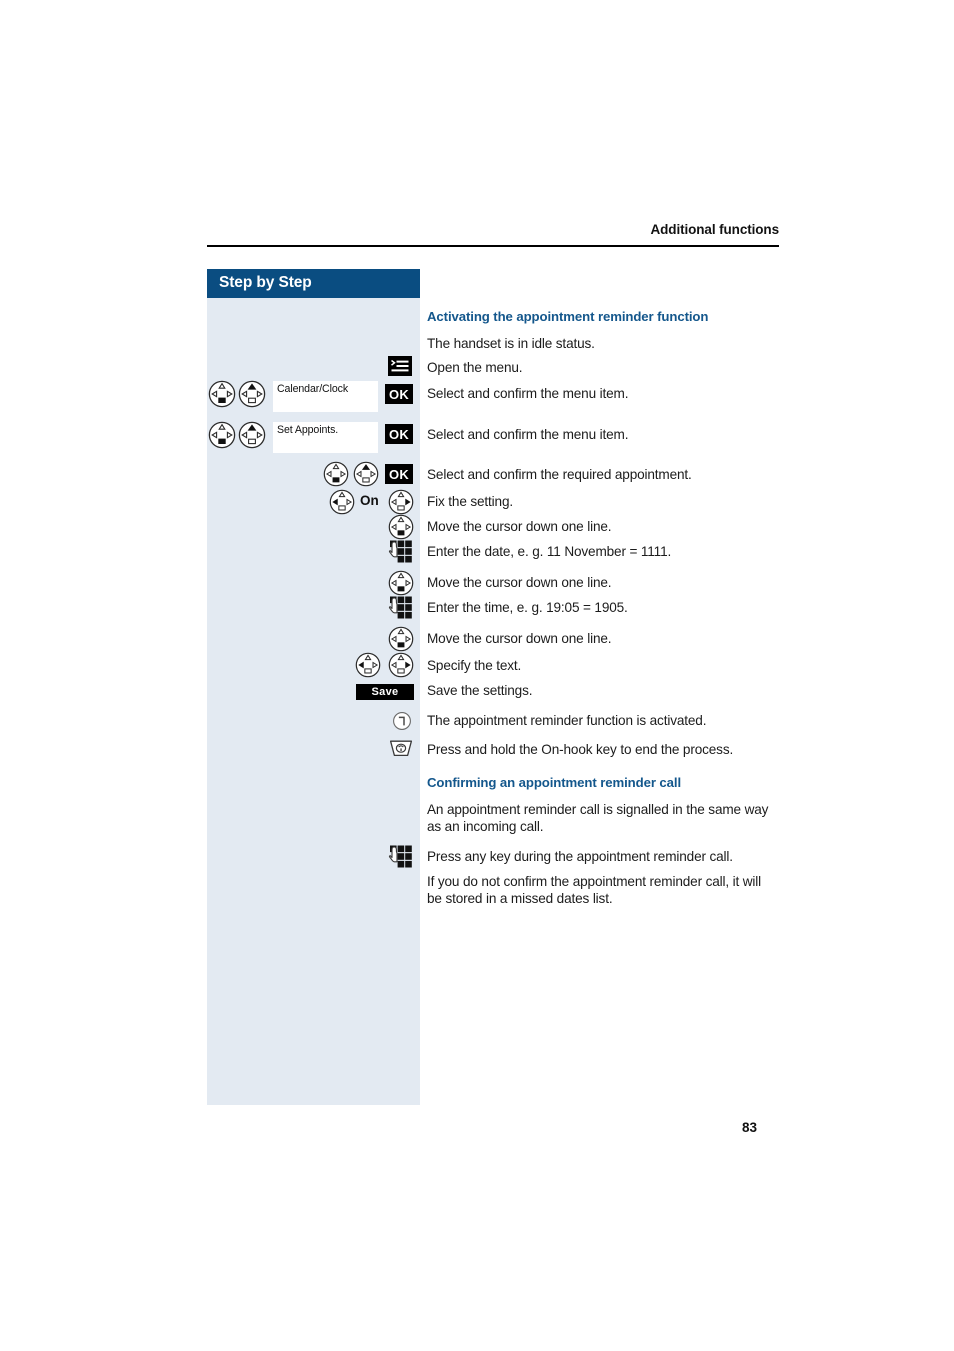  Describe the element at coordinates (519, 638) in the screenshot. I see `step-text-cursor-down-3: Move the cursor down one line.` at that location.